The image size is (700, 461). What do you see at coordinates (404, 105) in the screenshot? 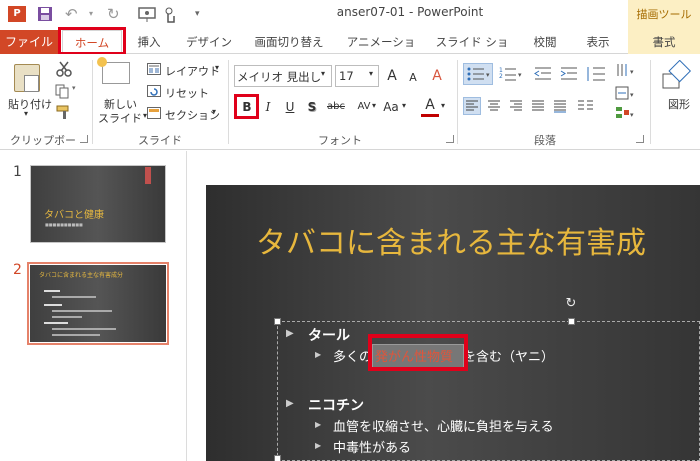
I see `change-case-dropdown-icon: ▾` at bounding box center [404, 105].